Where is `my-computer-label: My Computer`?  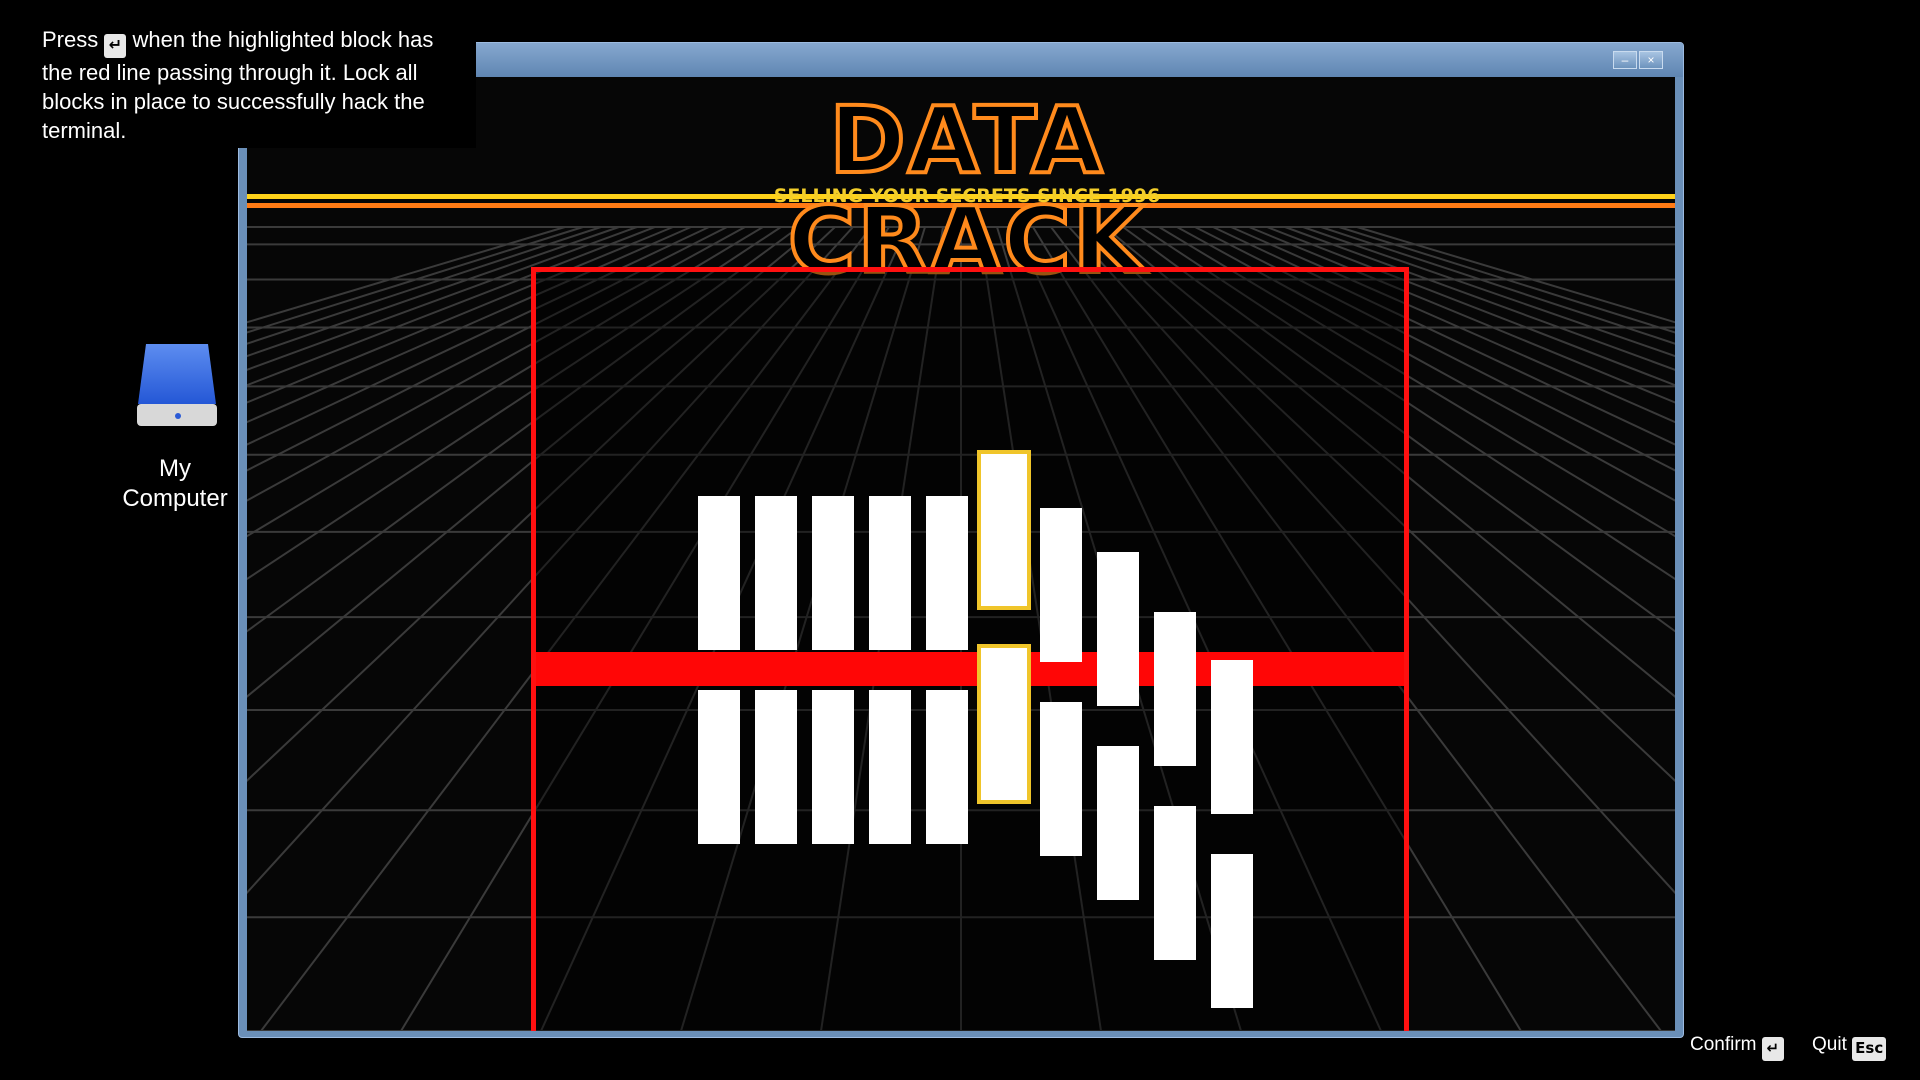 my-computer-label: My Computer is located at coordinates (175, 483).